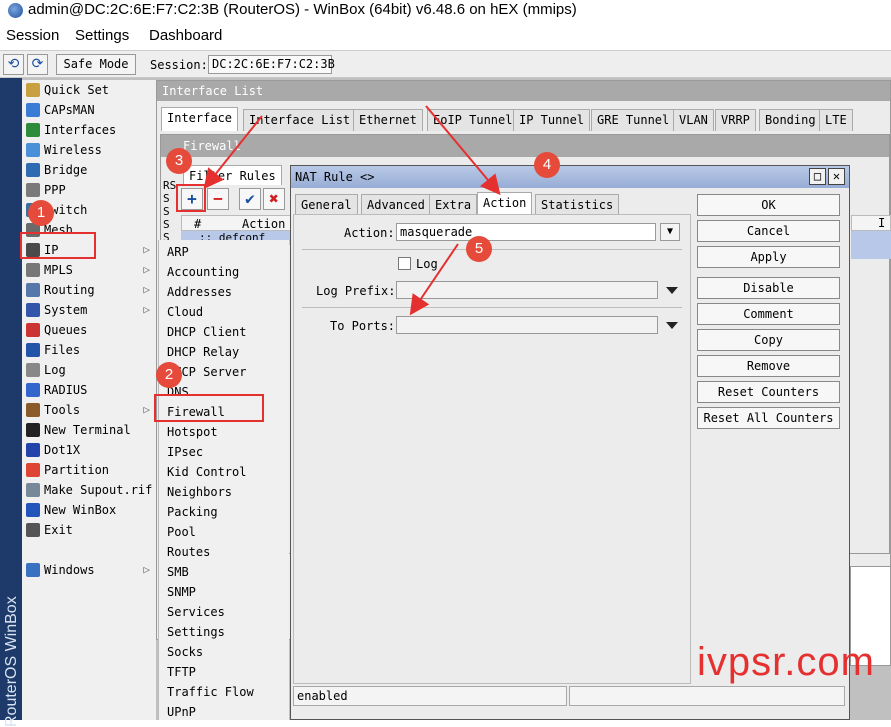  What do you see at coordinates (352, 210) in the screenshot?
I see `annotation-arrows` at bounding box center [352, 210].